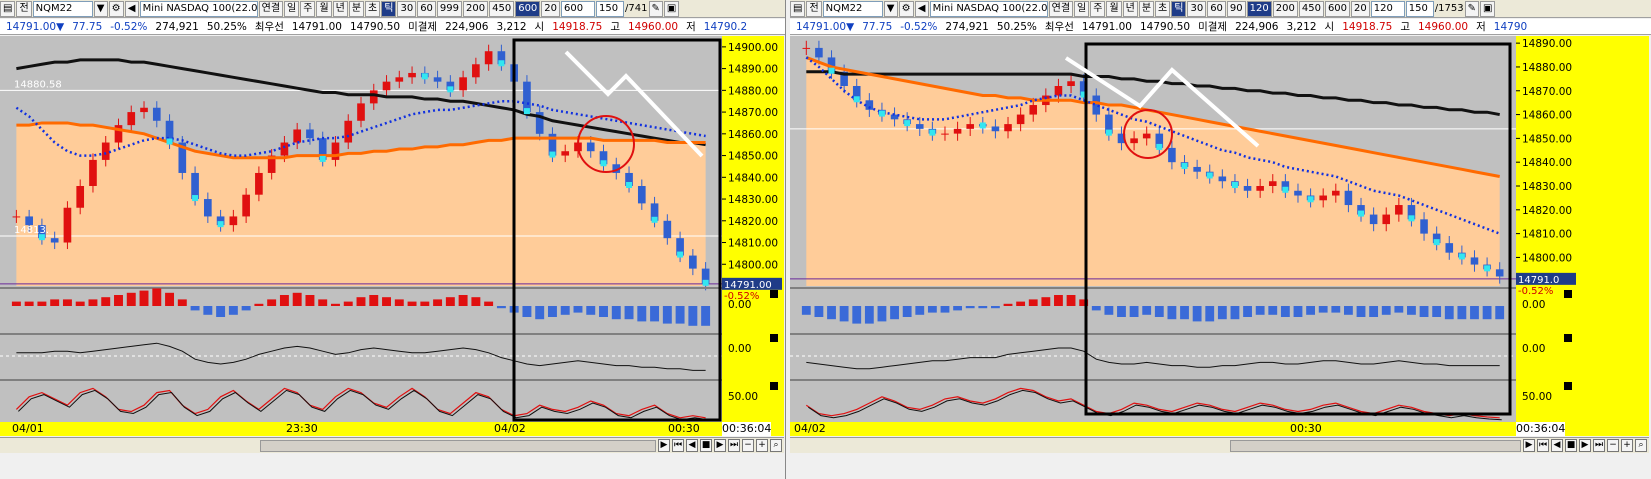 The width and height of the screenshot is (1651, 479). Describe the element at coordinates (375, 26) in the screenshot. I see `ask: 14790.50` at that location.